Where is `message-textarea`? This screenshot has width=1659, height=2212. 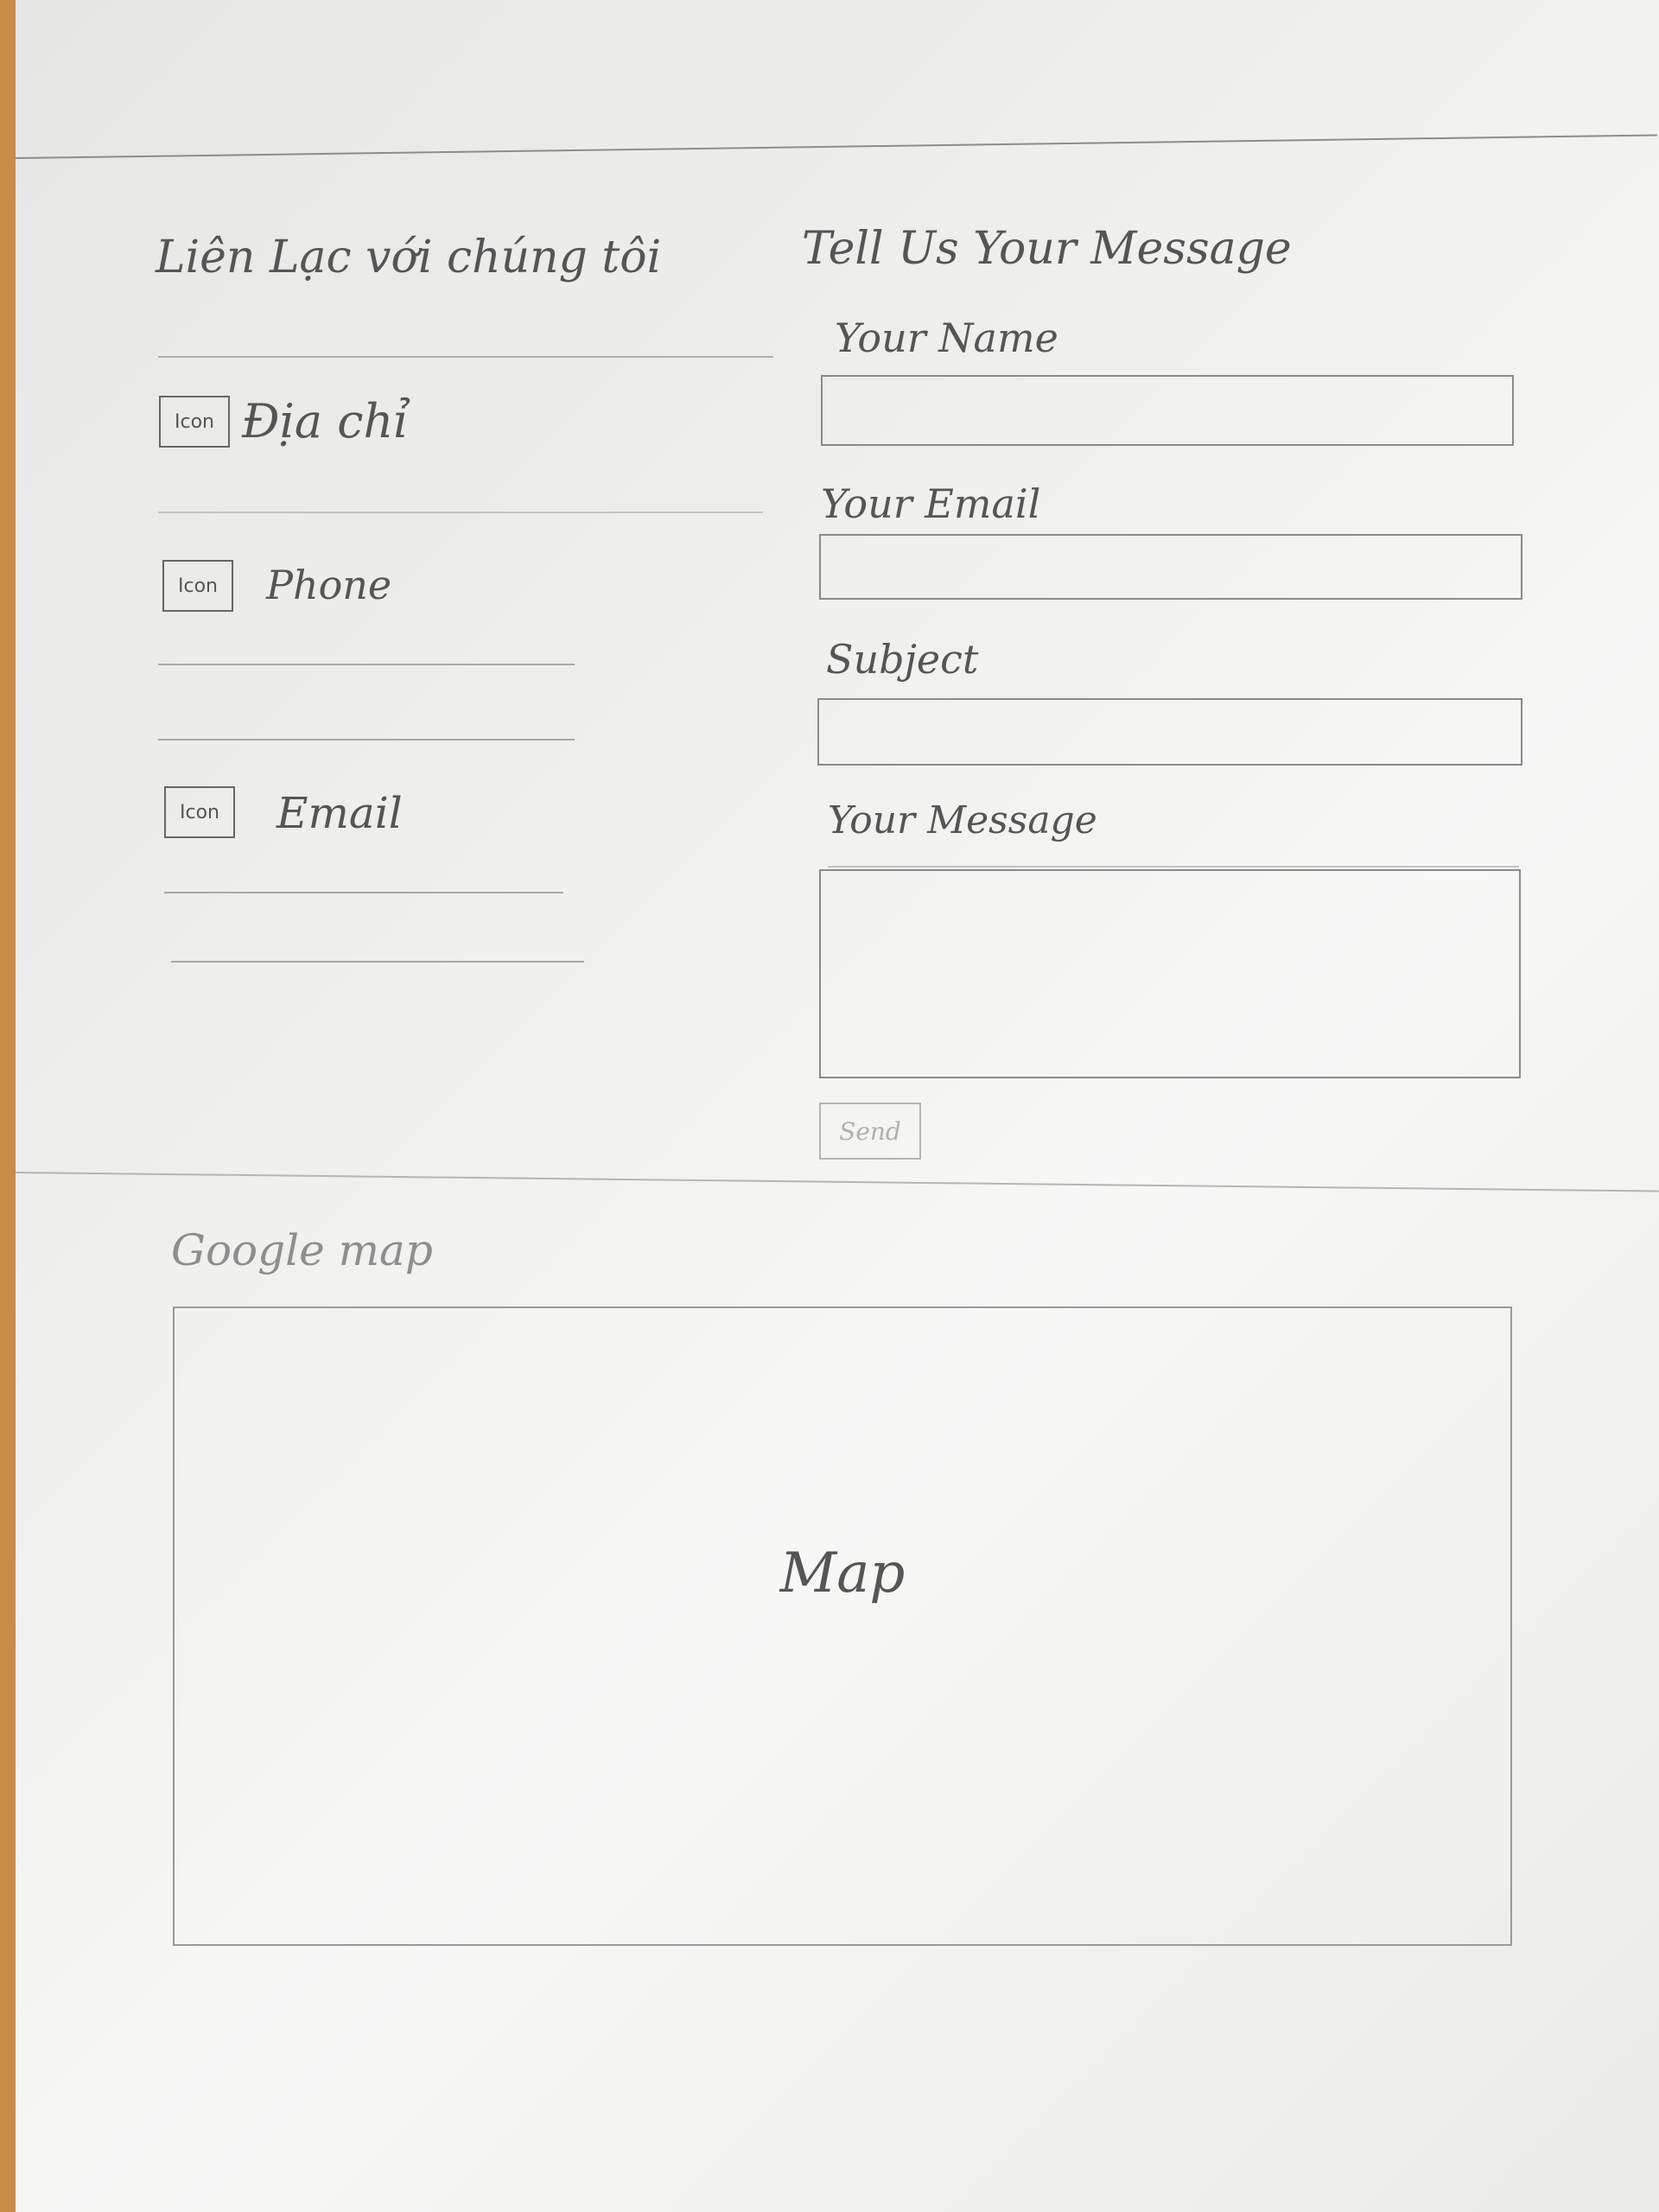
message-textarea is located at coordinates (1170, 973).